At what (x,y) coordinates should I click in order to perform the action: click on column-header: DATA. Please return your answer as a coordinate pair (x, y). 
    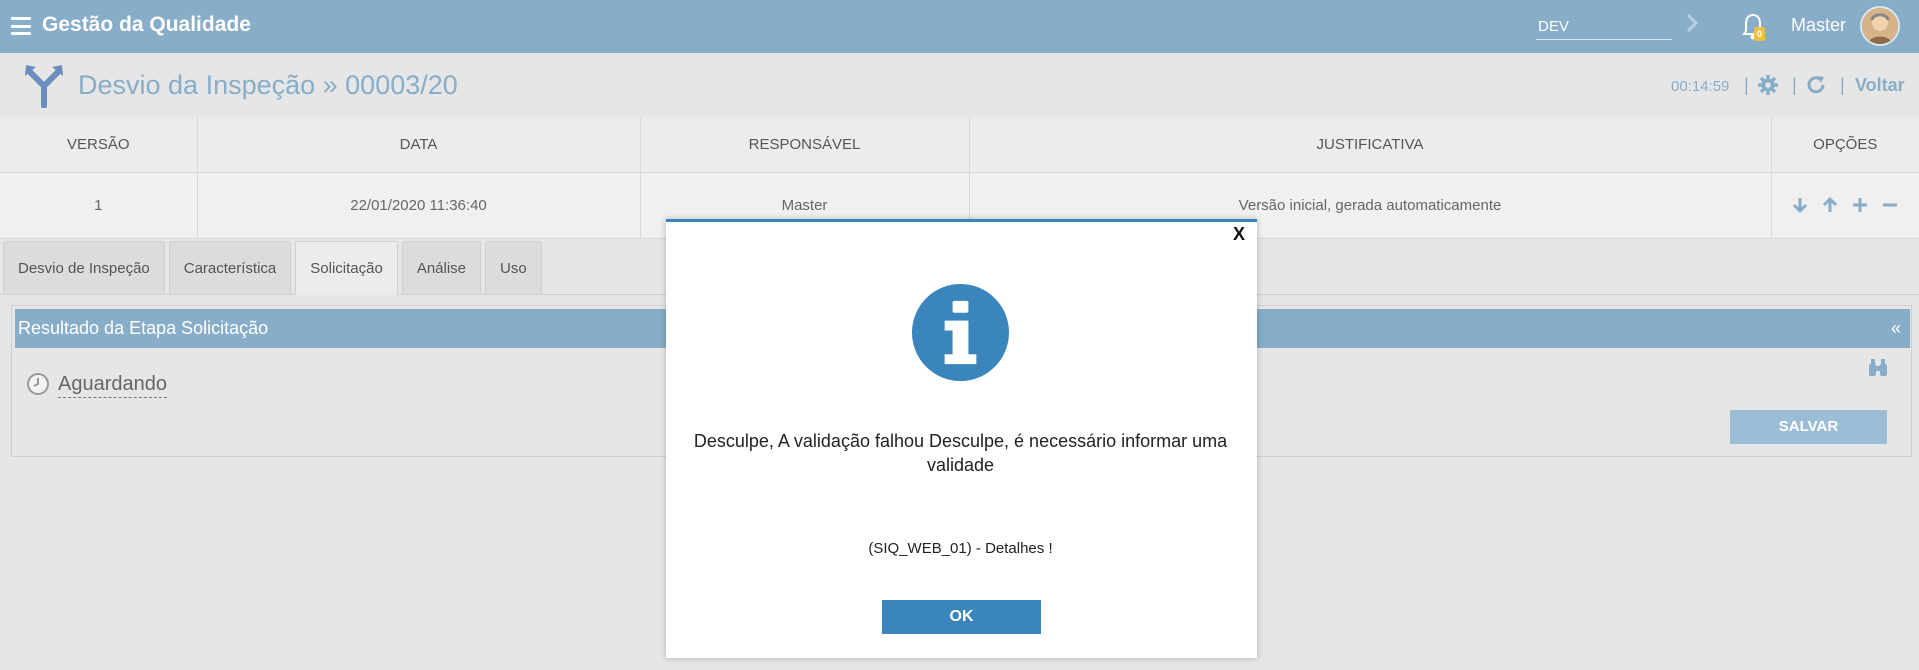
    Looking at the image, I should click on (419, 145).